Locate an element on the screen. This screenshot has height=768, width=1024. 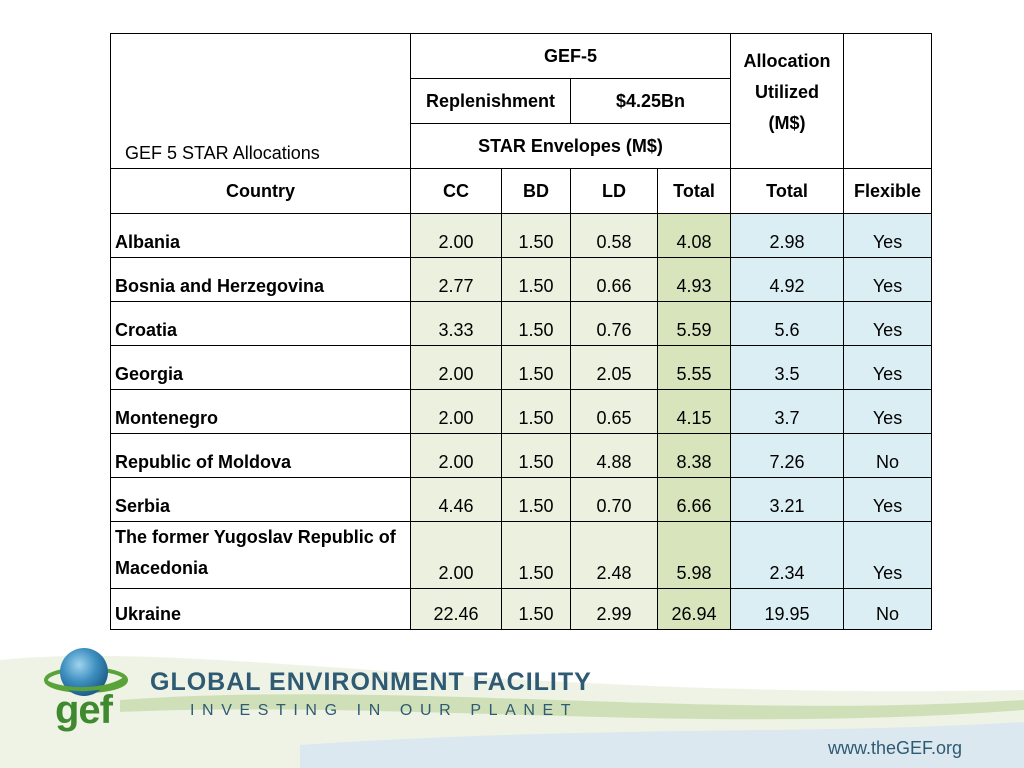
utilized-cell: 3.5 is located at coordinates (787, 367).